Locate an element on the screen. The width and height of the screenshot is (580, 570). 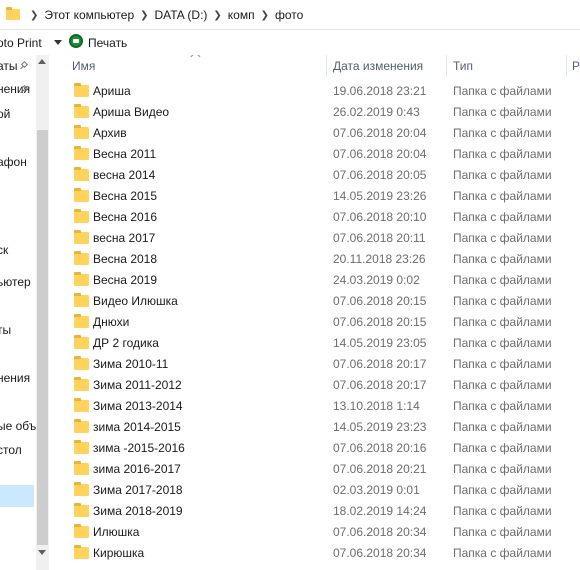
list-item: Архив 07.06.2018 20:04 Папка с файлами is located at coordinates (315, 133).